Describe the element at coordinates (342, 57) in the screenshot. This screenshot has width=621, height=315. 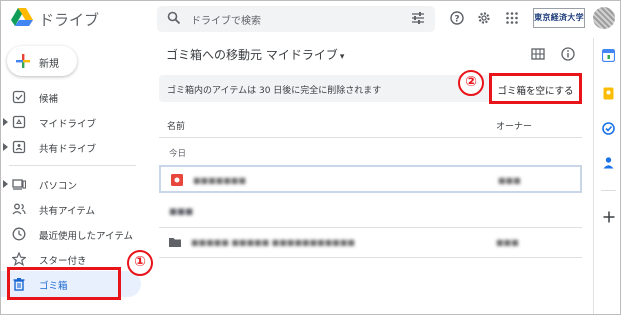
I see `dropdown-caret-icon: ▾` at that location.